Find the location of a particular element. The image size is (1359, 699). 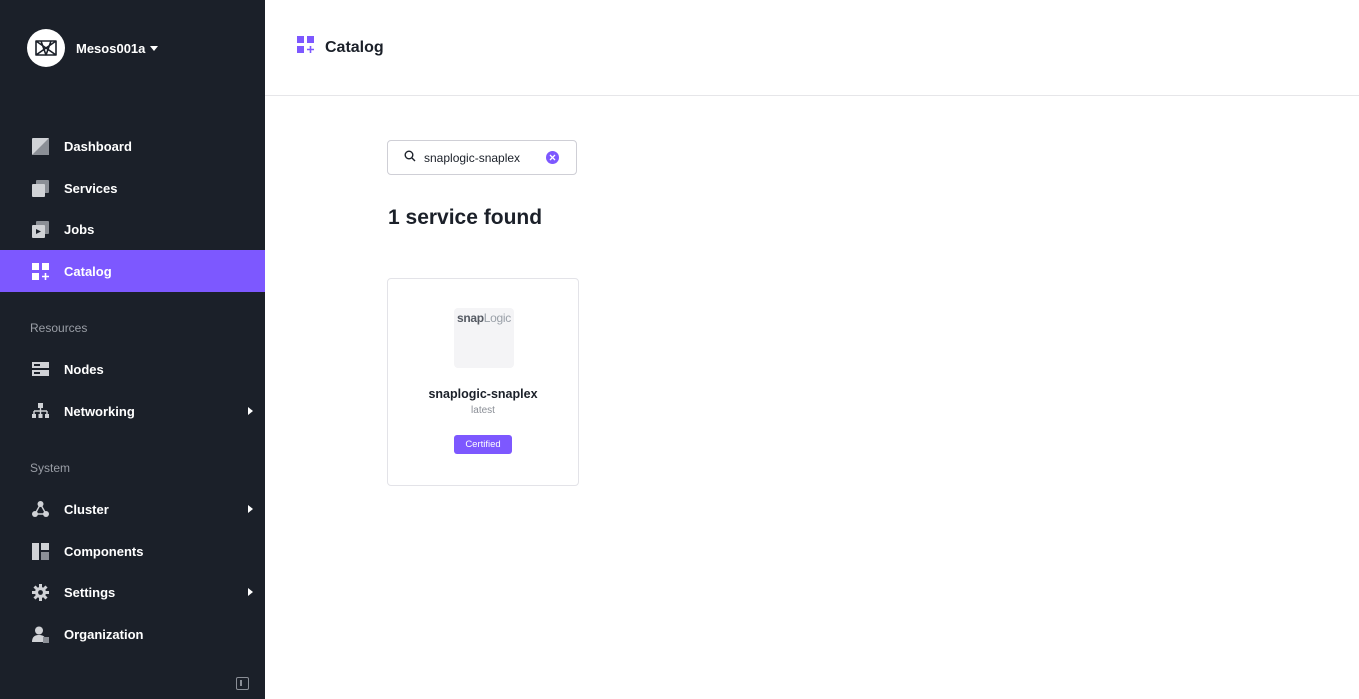

page-header: Catalog is located at coordinates (812, 48).